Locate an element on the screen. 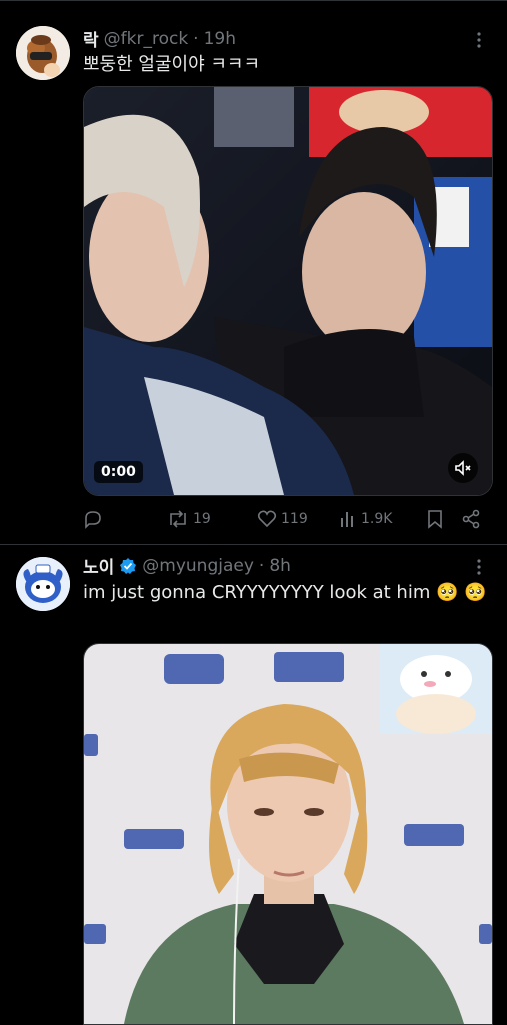  retweet-button: 19 is located at coordinates (189, 519).